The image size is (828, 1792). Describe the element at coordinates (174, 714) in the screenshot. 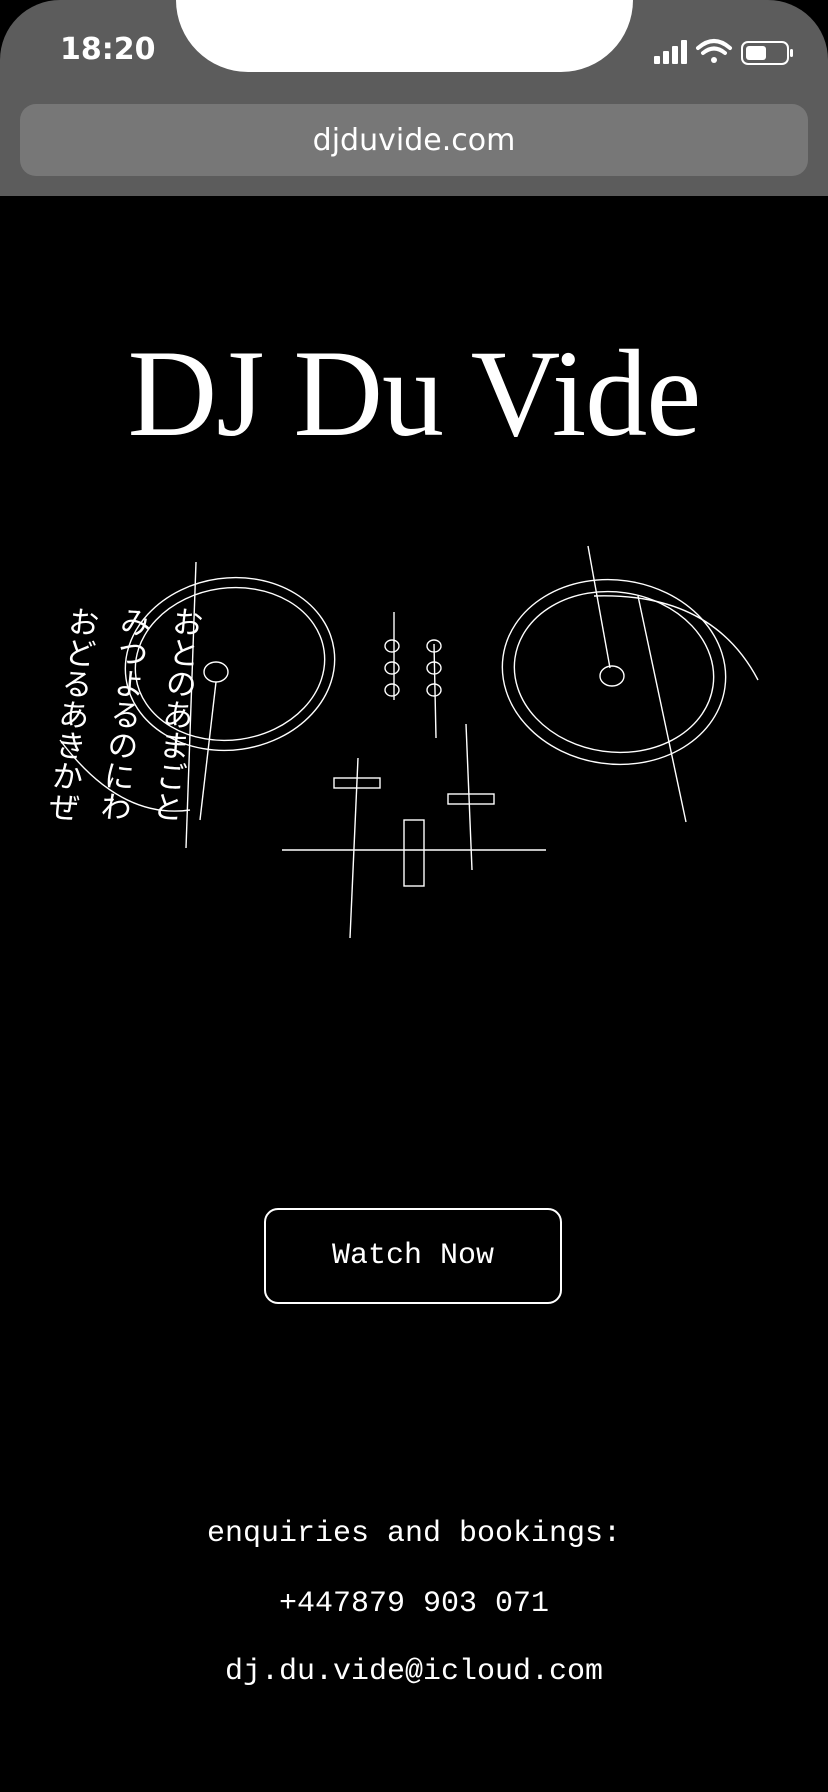

I see `poem-line: おとのあまごと` at that location.